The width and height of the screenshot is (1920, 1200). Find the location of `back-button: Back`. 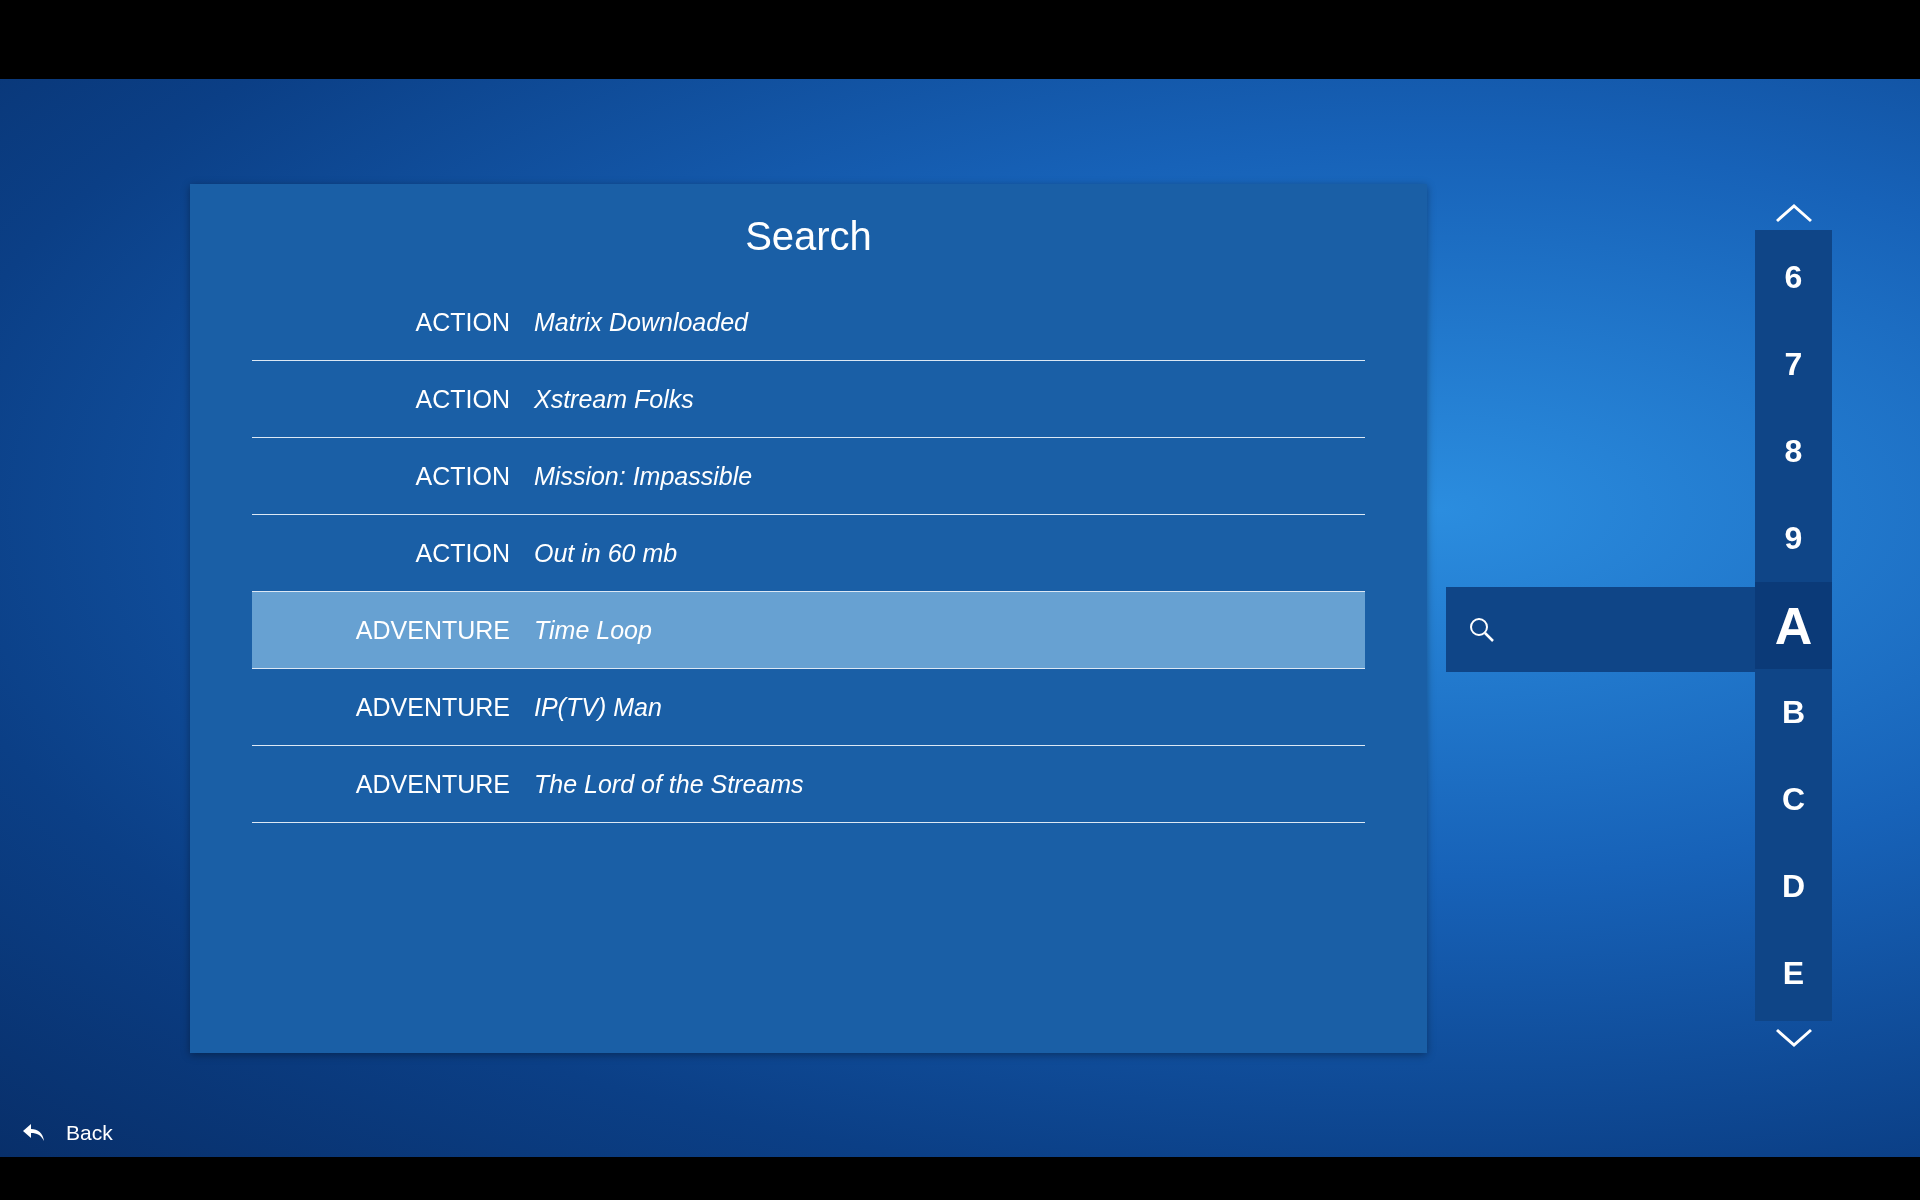

back-button: Back is located at coordinates (67, 1133).